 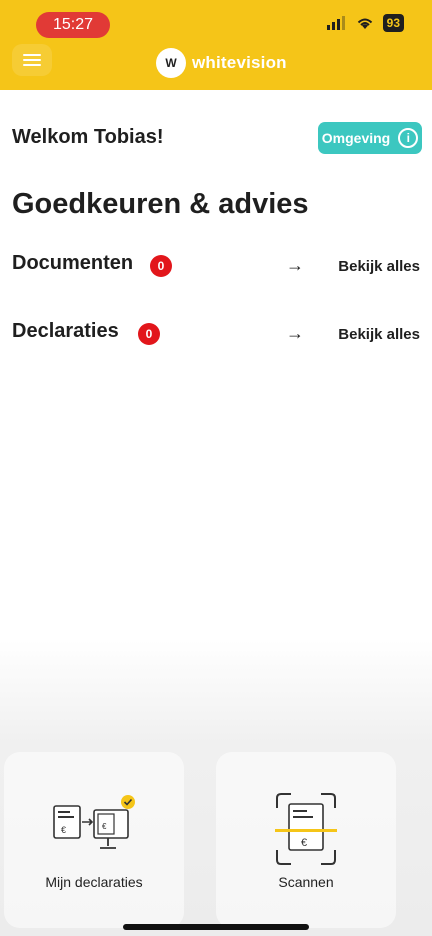 What do you see at coordinates (161, 266) in the screenshot?
I see `documents-count-badge: 0` at bounding box center [161, 266].